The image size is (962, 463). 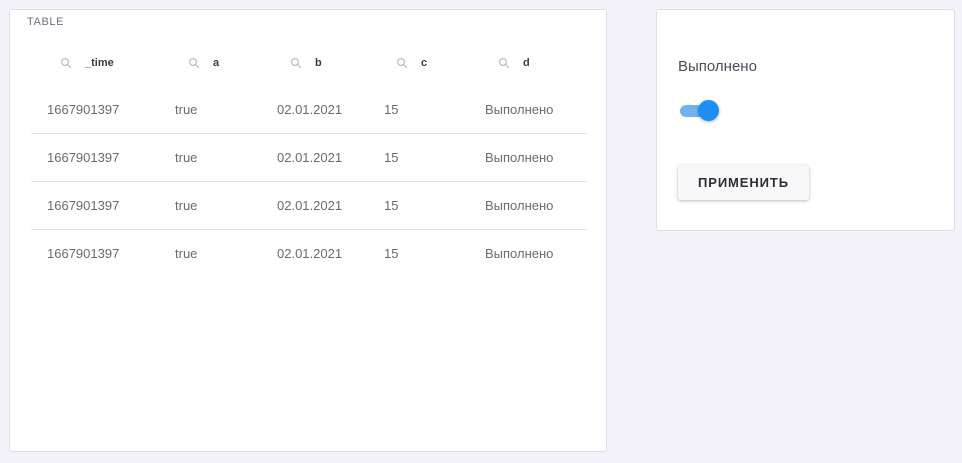 What do you see at coordinates (46, 22) in the screenshot?
I see `panel-title: TABLE` at bounding box center [46, 22].